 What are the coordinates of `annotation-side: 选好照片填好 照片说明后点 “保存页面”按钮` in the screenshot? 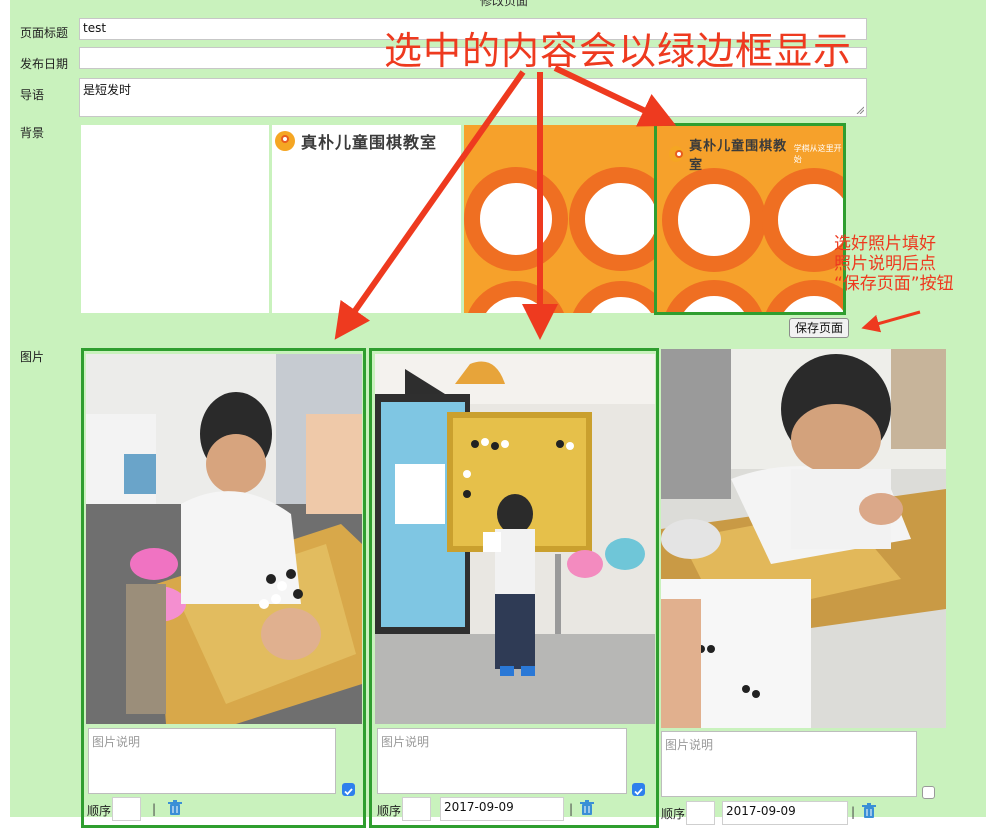 It's located at (894, 264).